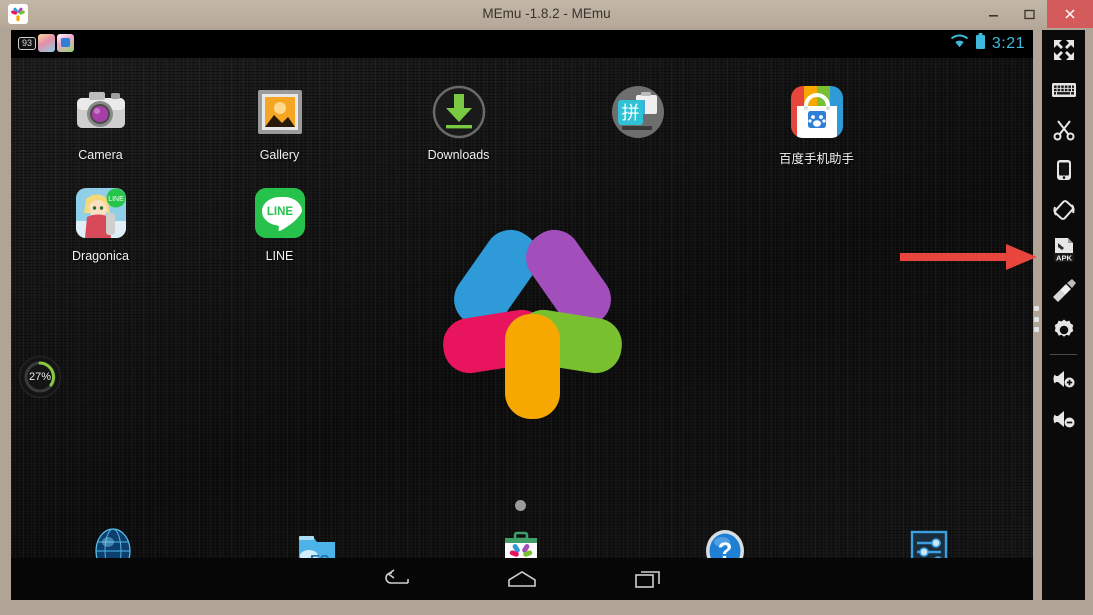  Describe the element at coordinates (648, 579) in the screenshot. I see `recents-icon` at that location.